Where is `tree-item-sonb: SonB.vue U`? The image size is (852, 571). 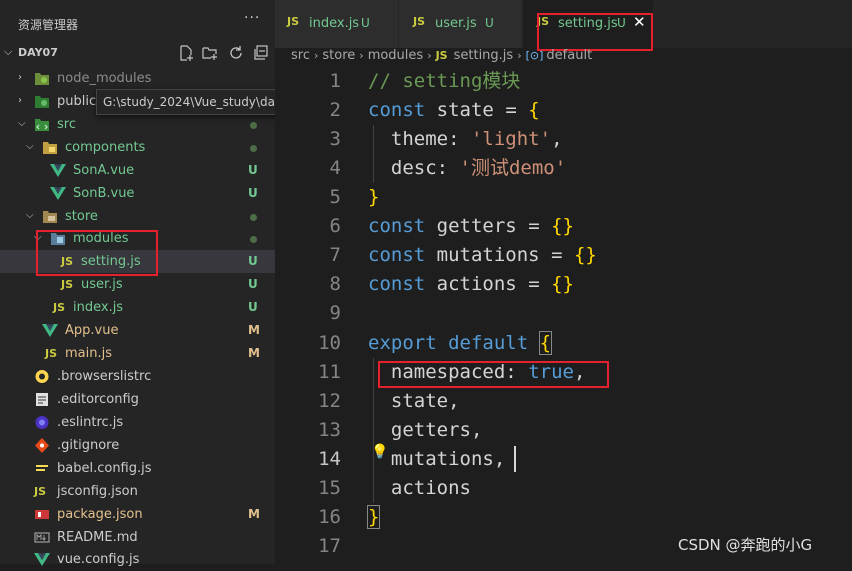
tree-item-sonb: SonB.vue U is located at coordinates (137, 193).